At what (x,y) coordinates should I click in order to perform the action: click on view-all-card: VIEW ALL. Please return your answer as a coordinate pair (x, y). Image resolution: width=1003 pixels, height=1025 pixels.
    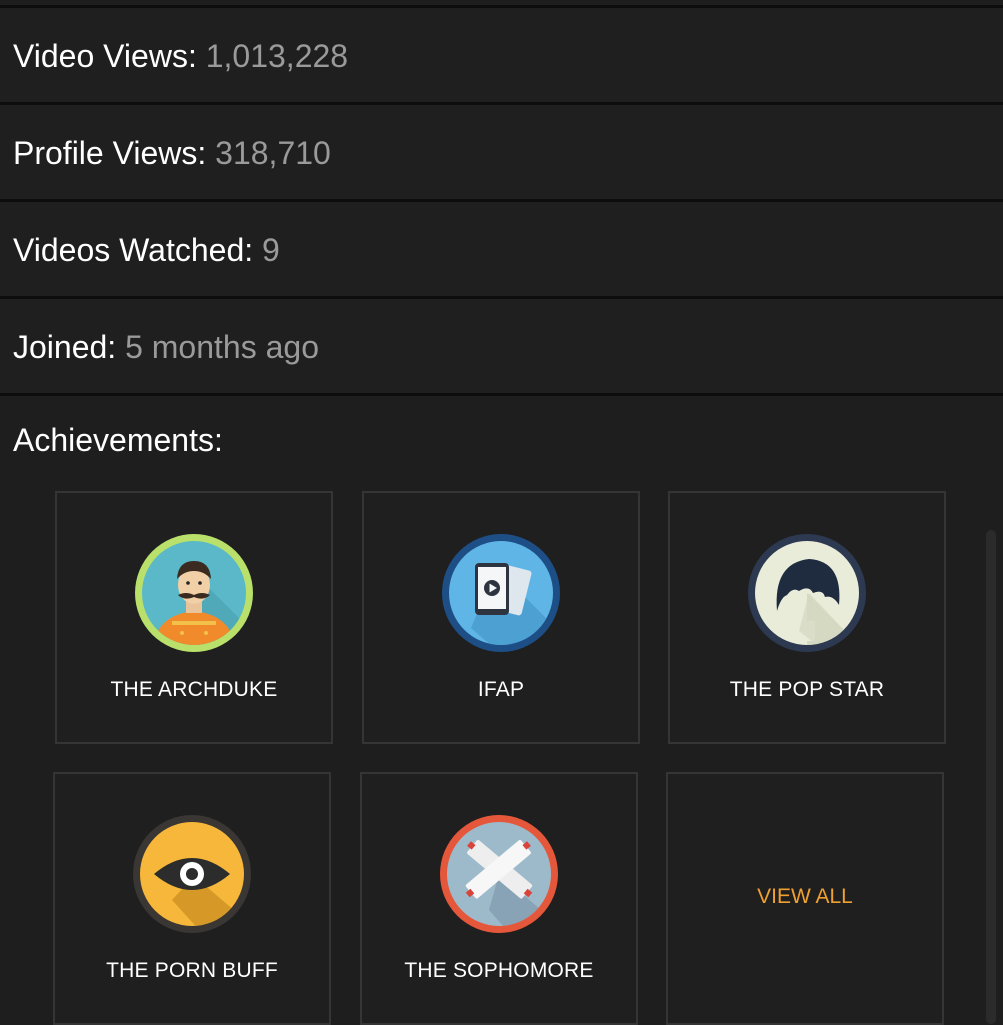
    Looking at the image, I should click on (805, 898).